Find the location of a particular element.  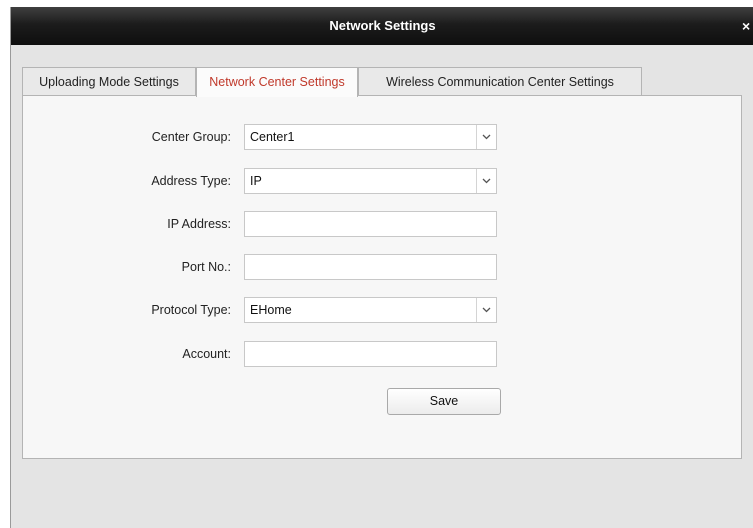

center-group-value: Center1 is located at coordinates (272, 137).